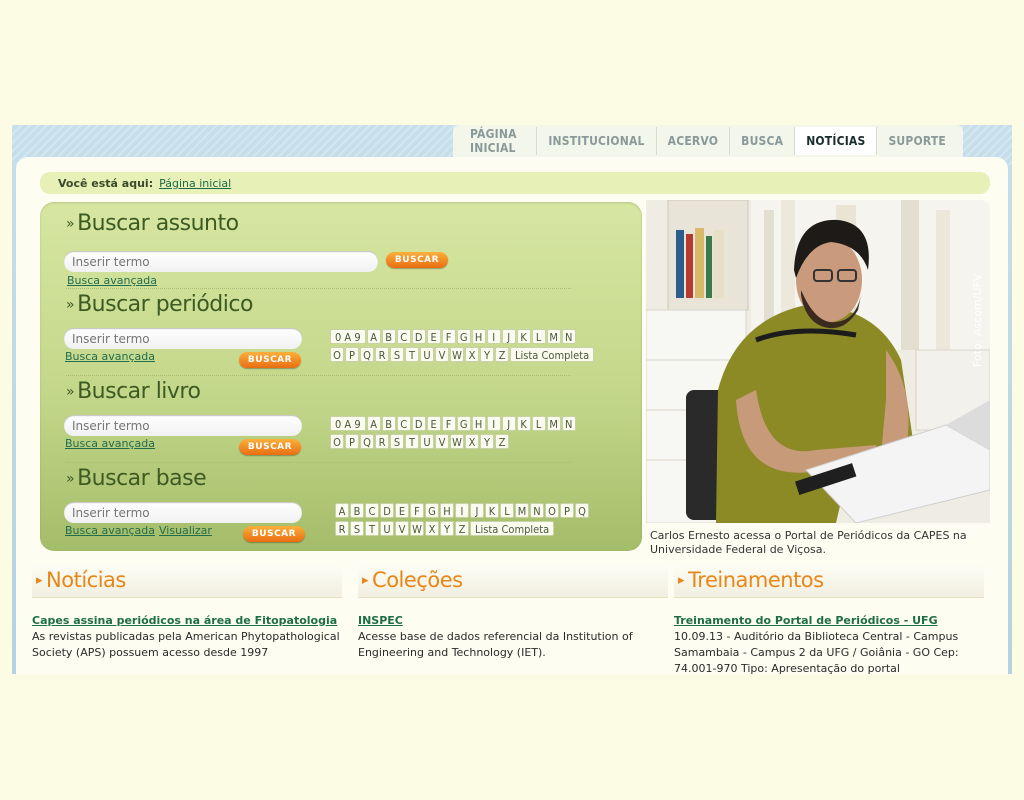 This screenshot has height=800, width=1024. Describe the element at coordinates (763, 141) in the screenshot. I see `tab-busca: BUSCA` at that location.